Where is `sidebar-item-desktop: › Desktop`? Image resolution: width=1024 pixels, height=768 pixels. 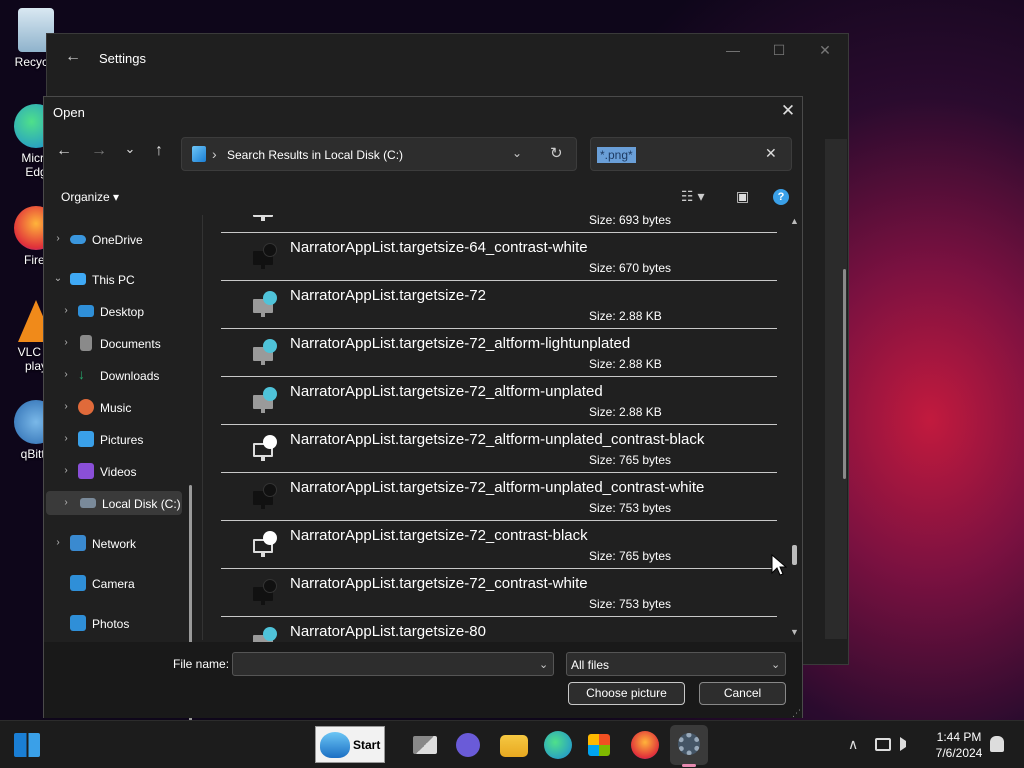
sidebar-item-desktop: › Desktop is located at coordinates (124, 311).